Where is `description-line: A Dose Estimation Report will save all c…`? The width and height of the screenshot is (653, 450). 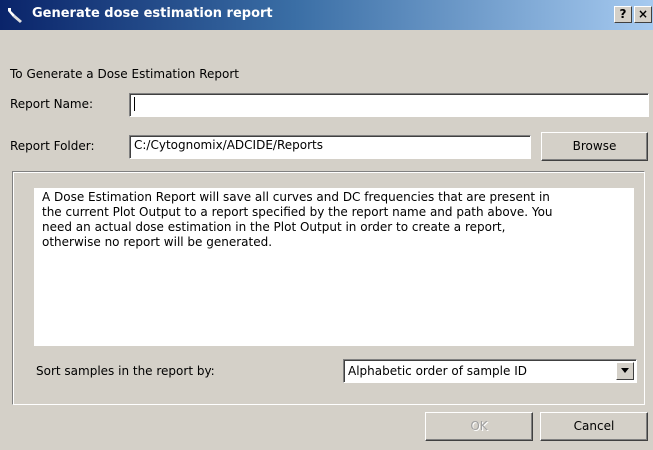
description-line: A Dose Estimation Report will save all c… is located at coordinates (296, 197).